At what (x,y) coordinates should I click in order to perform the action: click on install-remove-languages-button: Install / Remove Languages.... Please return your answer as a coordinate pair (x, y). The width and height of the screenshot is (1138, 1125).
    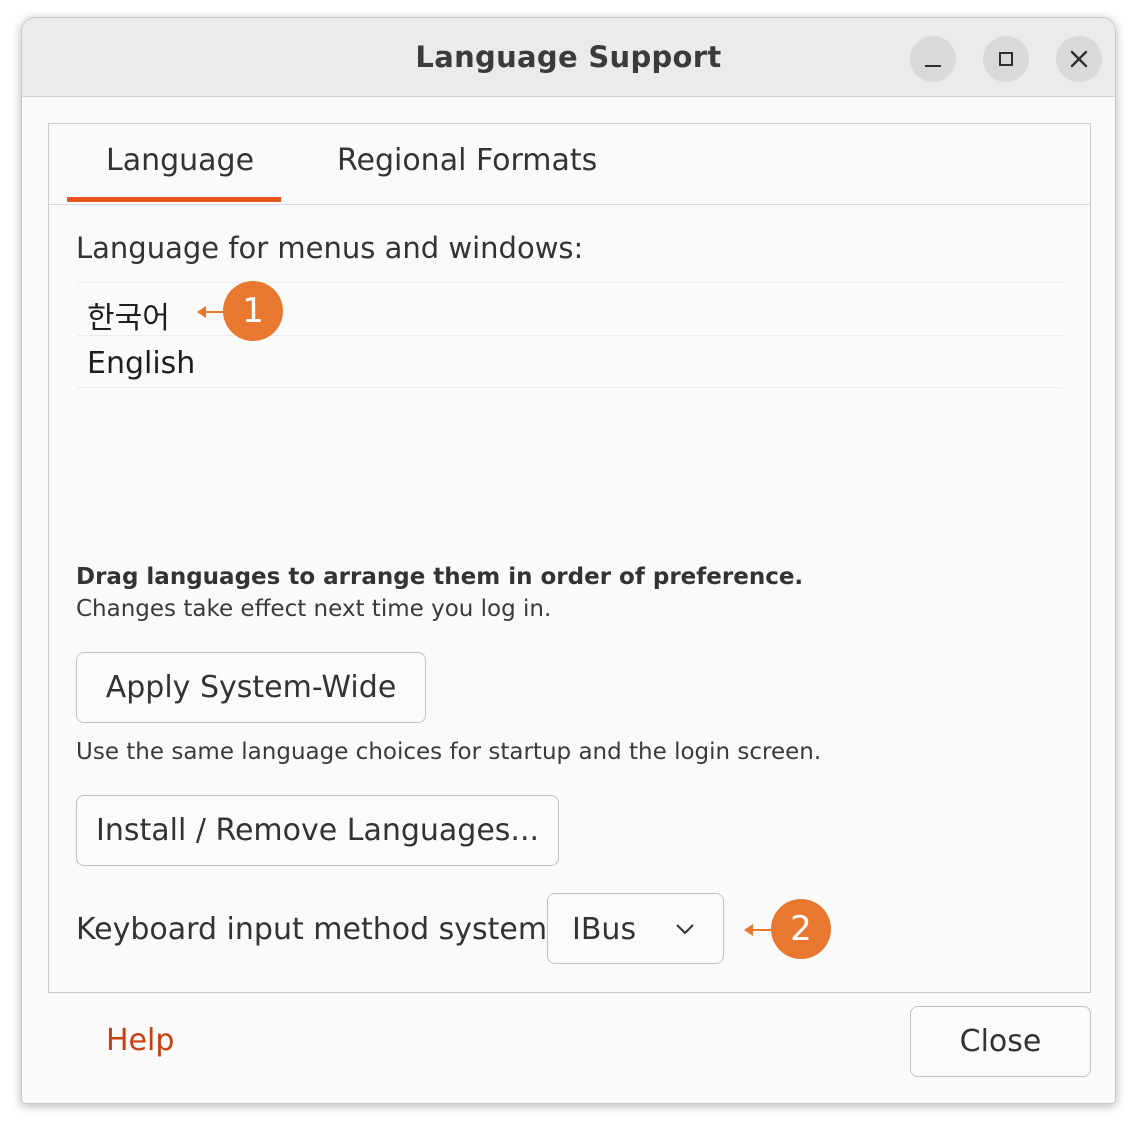
    Looking at the image, I should click on (317, 830).